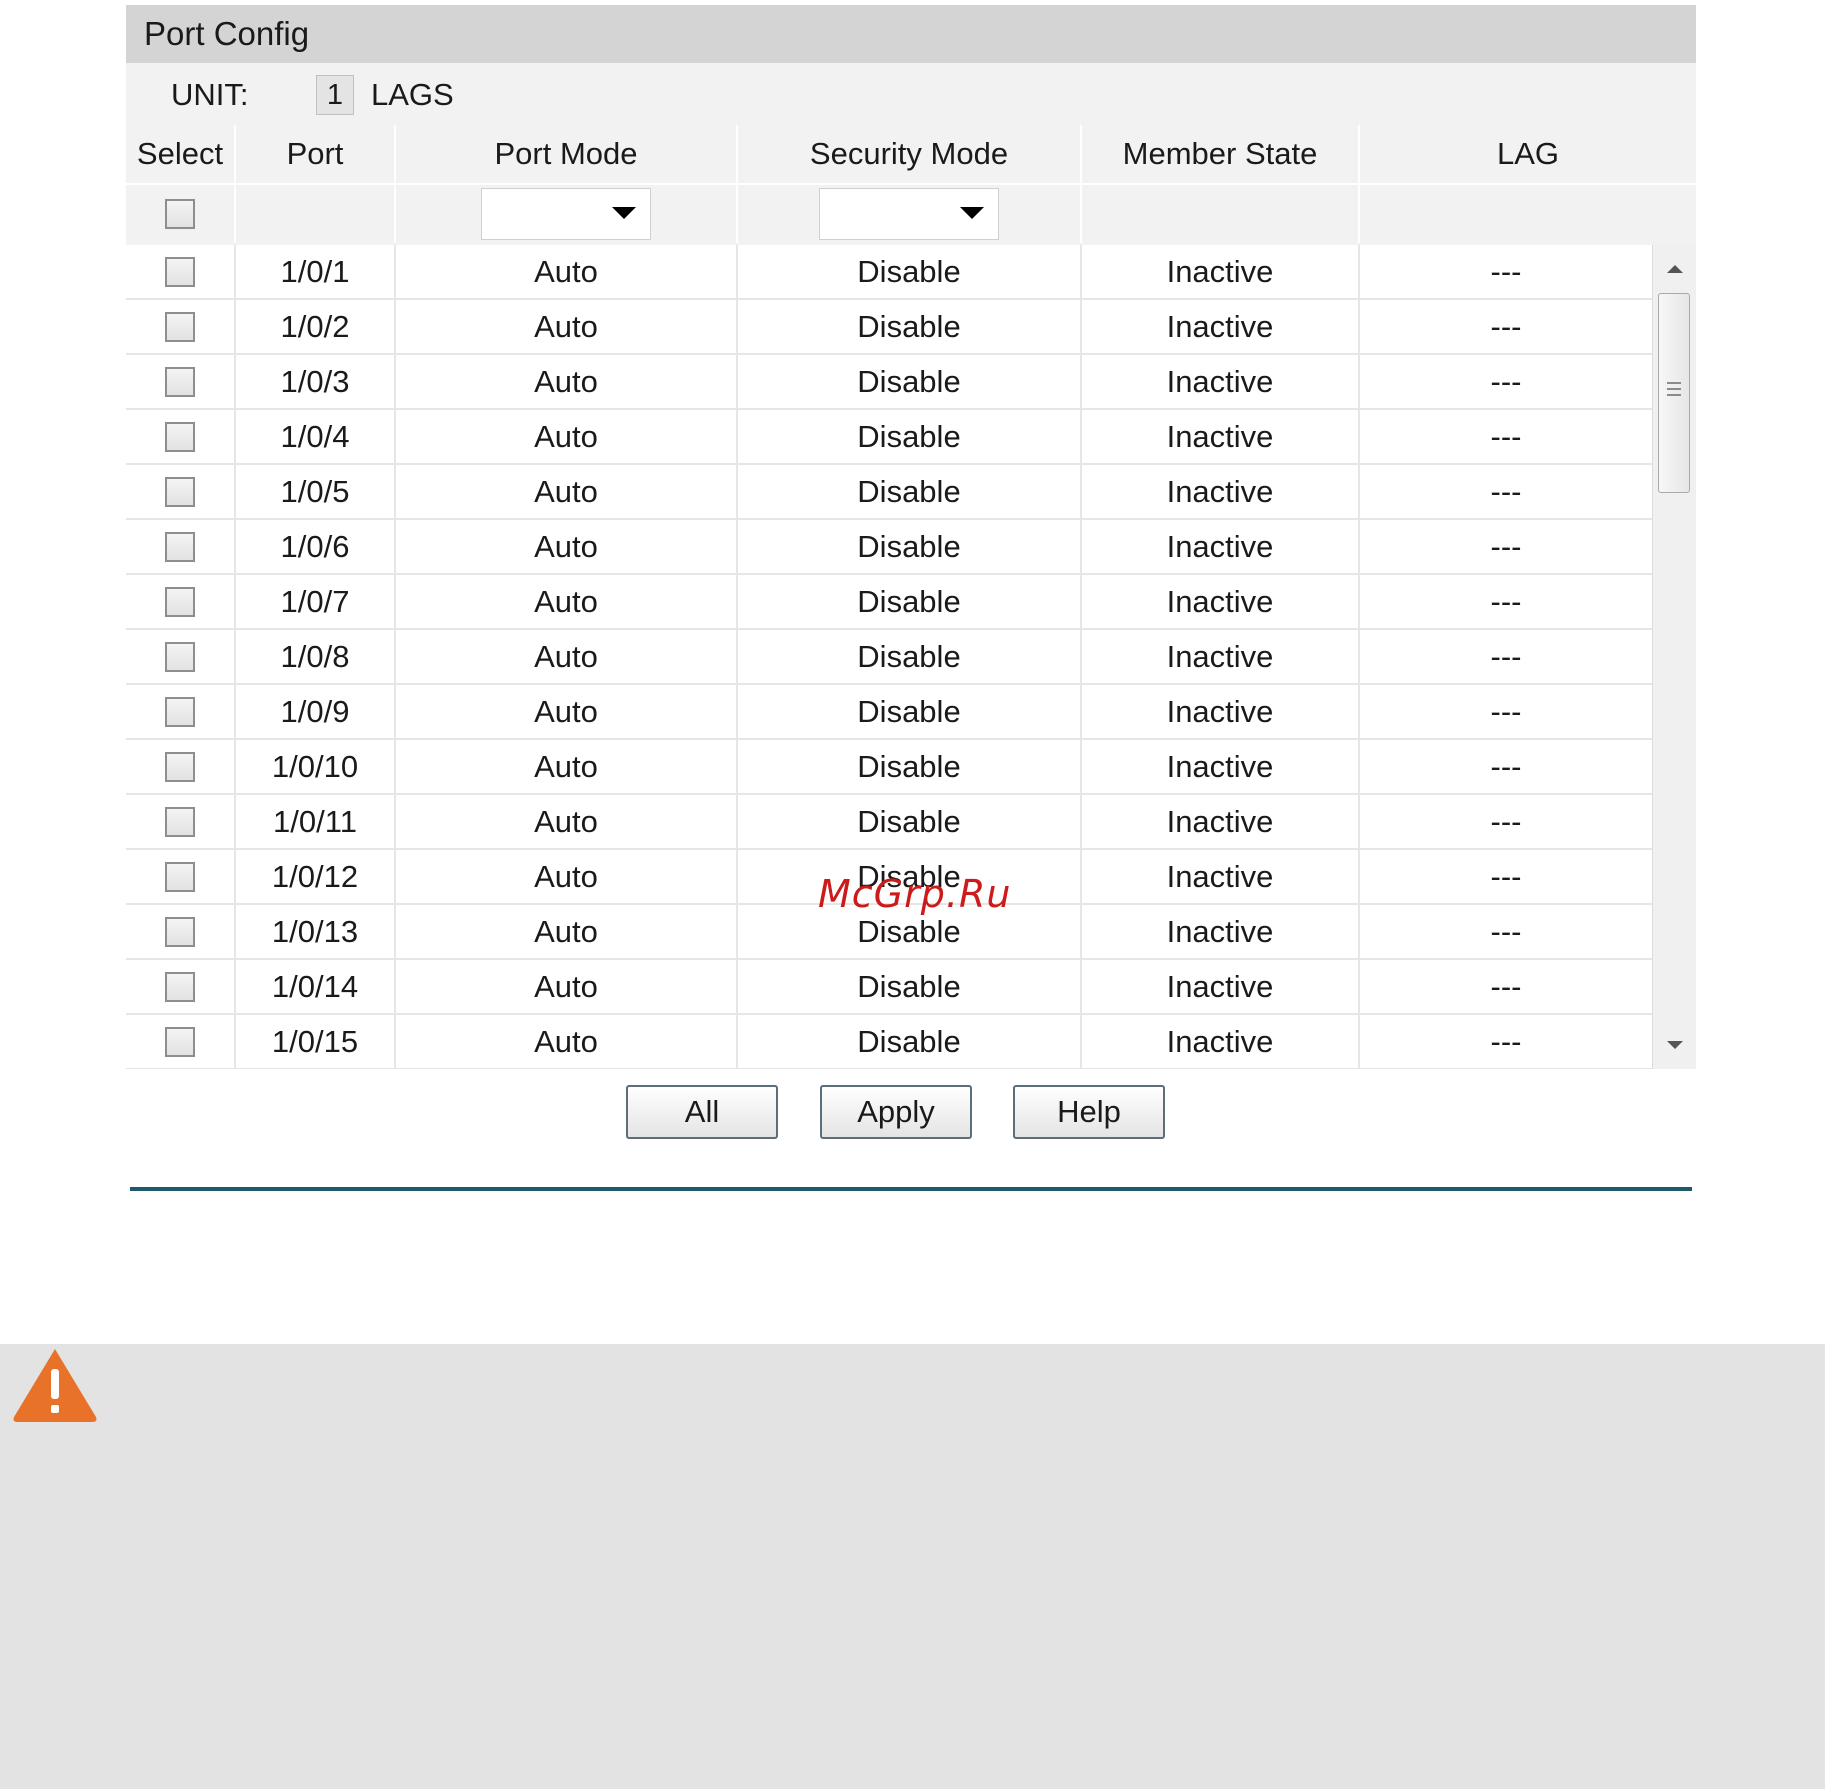 This screenshot has height=1789, width=1825. I want to click on table-row: 1/0/2 Auto Disable Inactive ---, so click(889, 327).